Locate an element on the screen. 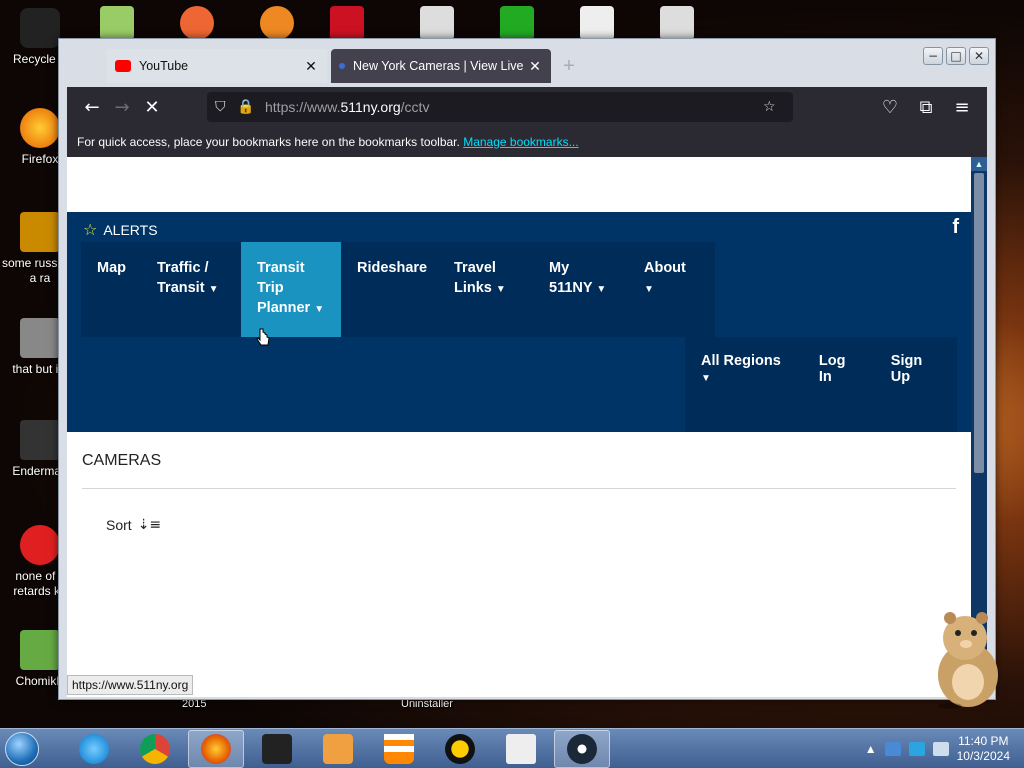 The width and height of the screenshot is (1024, 768). back-button: ← is located at coordinates (92, 107).